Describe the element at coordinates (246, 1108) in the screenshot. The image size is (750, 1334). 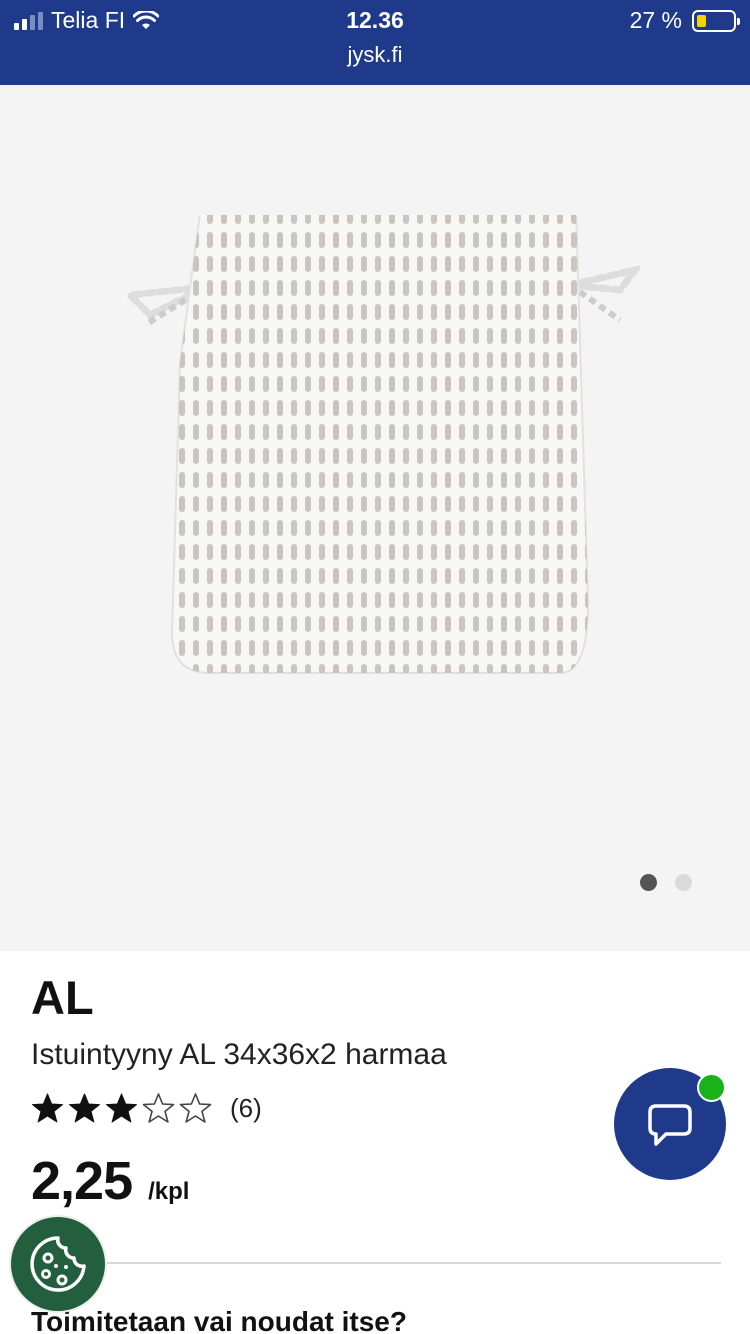
I see `review-count: (6)` at that location.